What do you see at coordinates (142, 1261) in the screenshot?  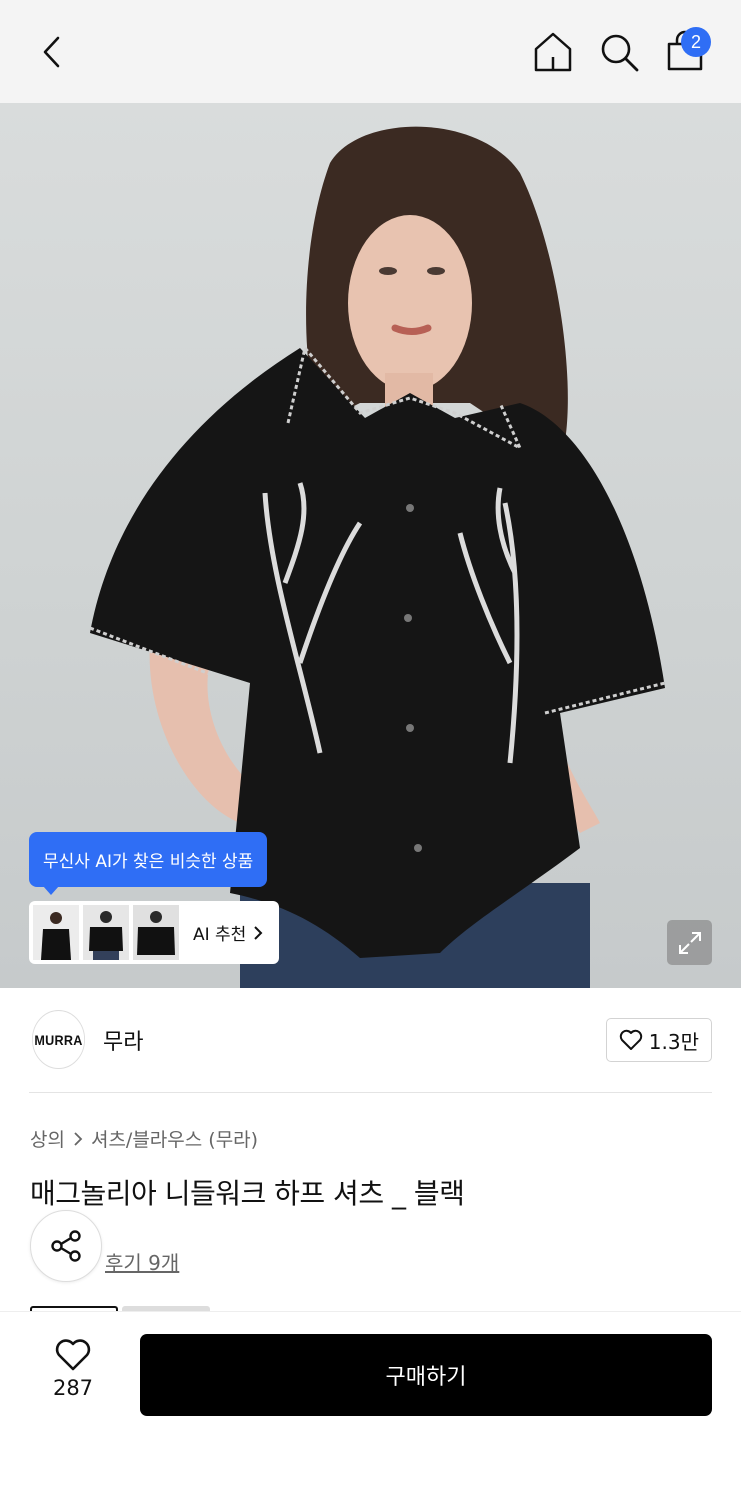 I see `review-link: 후기 9개` at bounding box center [142, 1261].